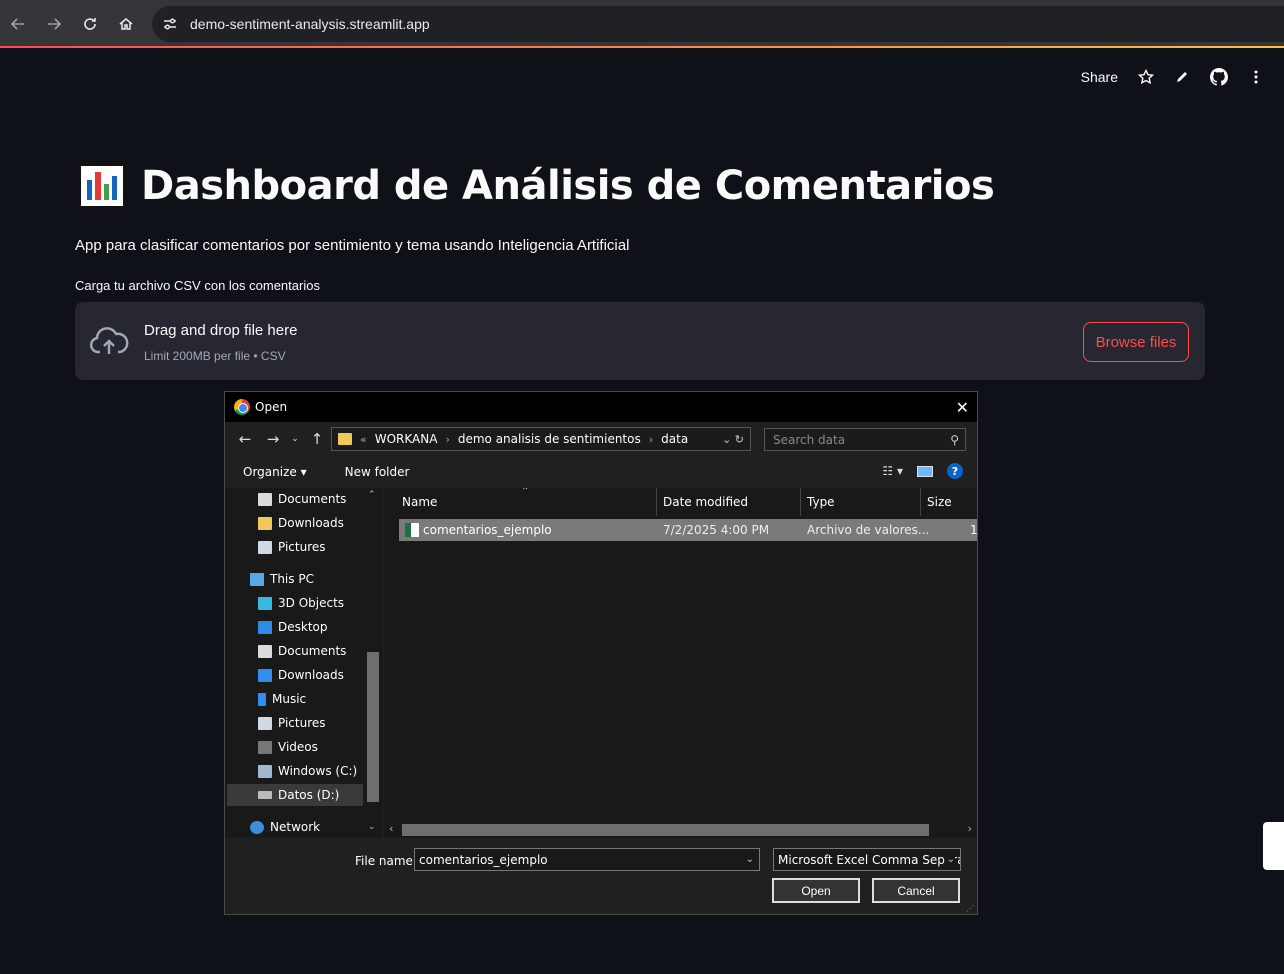 The image size is (1284, 974). I want to click on dropzone-limit: Limit 200MB per file • CSV, so click(215, 356).